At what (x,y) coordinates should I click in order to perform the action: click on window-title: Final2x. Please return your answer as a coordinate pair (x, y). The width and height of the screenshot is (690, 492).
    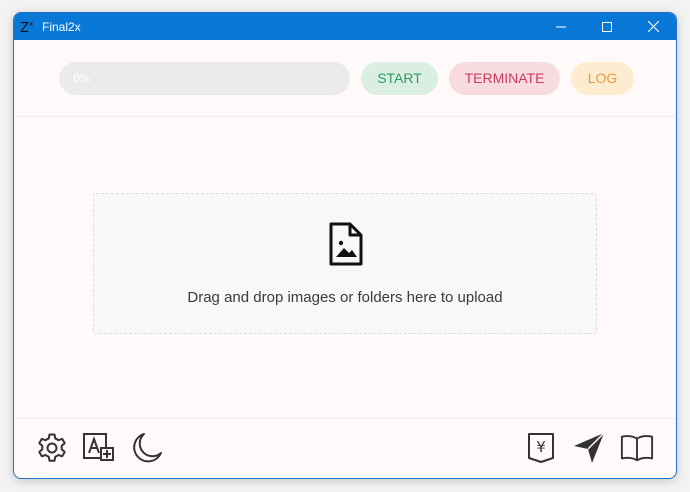
    Looking at the image, I should click on (61, 26).